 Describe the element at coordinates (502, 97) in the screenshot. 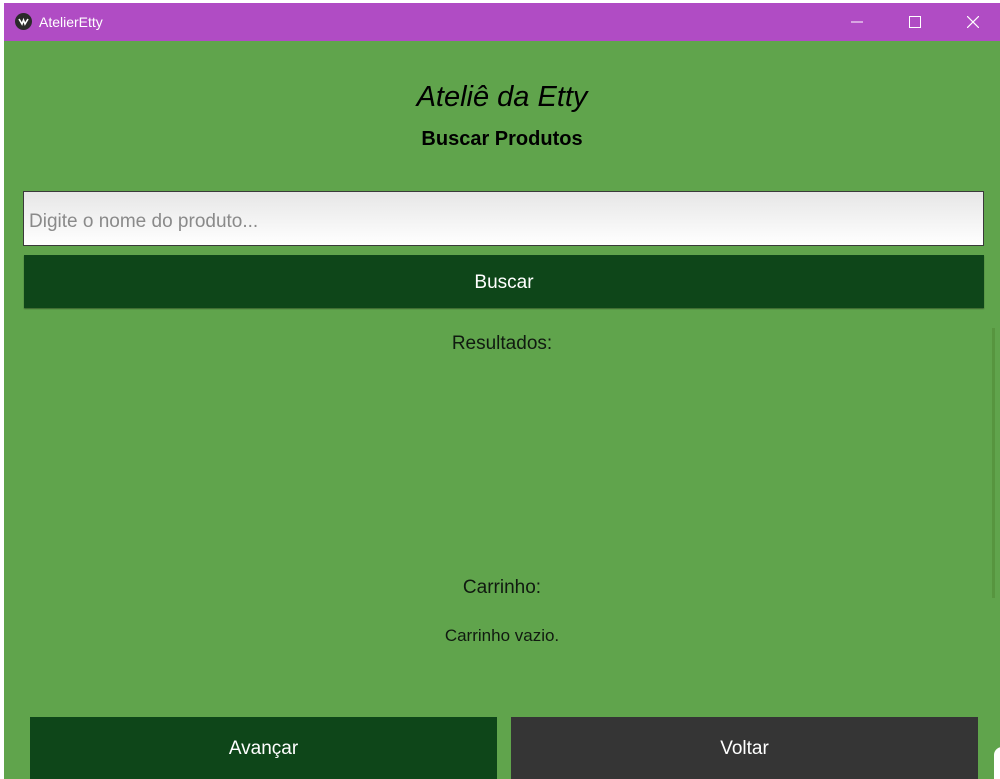

I see `app-title: Ateliê da Etty` at that location.